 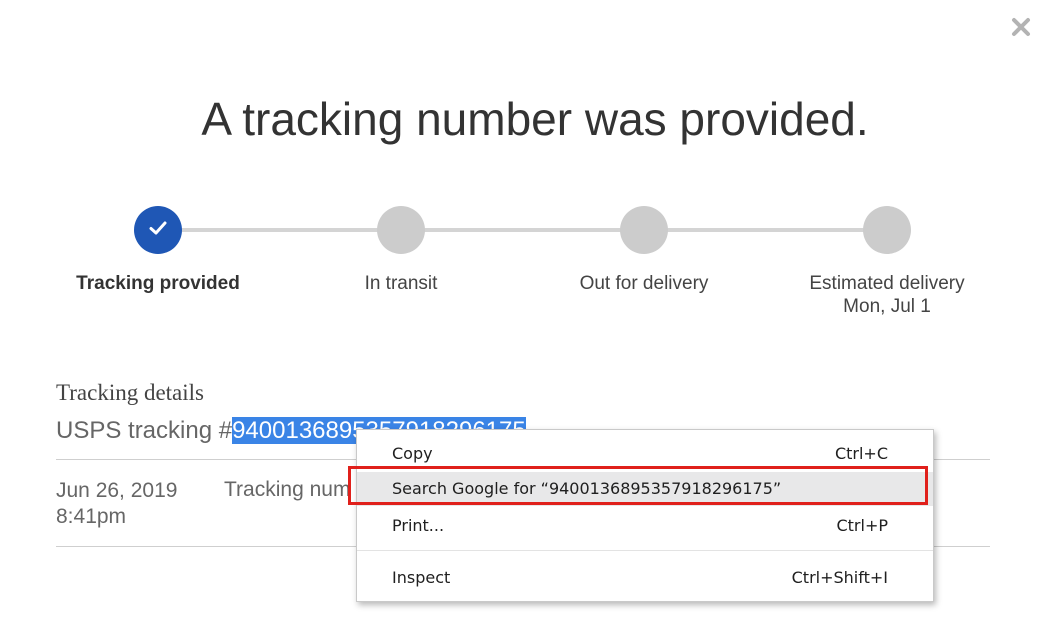 What do you see at coordinates (401, 230) in the screenshot?
I see `step-in-transit-dot` at bounding box center [401, 230].